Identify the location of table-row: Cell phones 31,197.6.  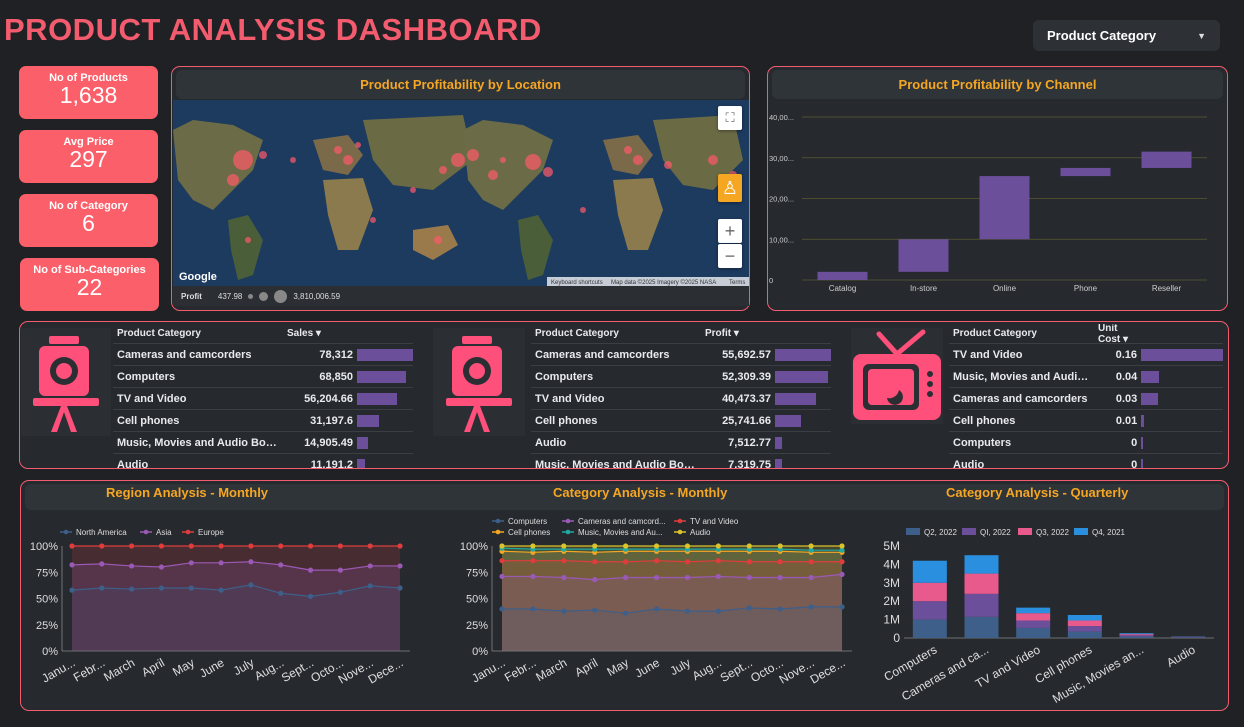
(263, 421).